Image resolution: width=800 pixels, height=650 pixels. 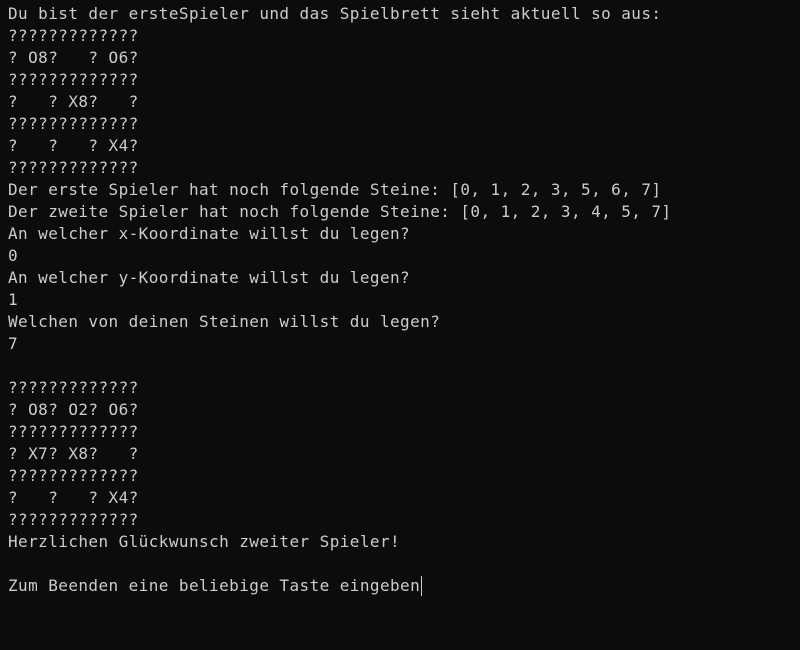 I want to click on text-cursor, so click(x=422, y=586).